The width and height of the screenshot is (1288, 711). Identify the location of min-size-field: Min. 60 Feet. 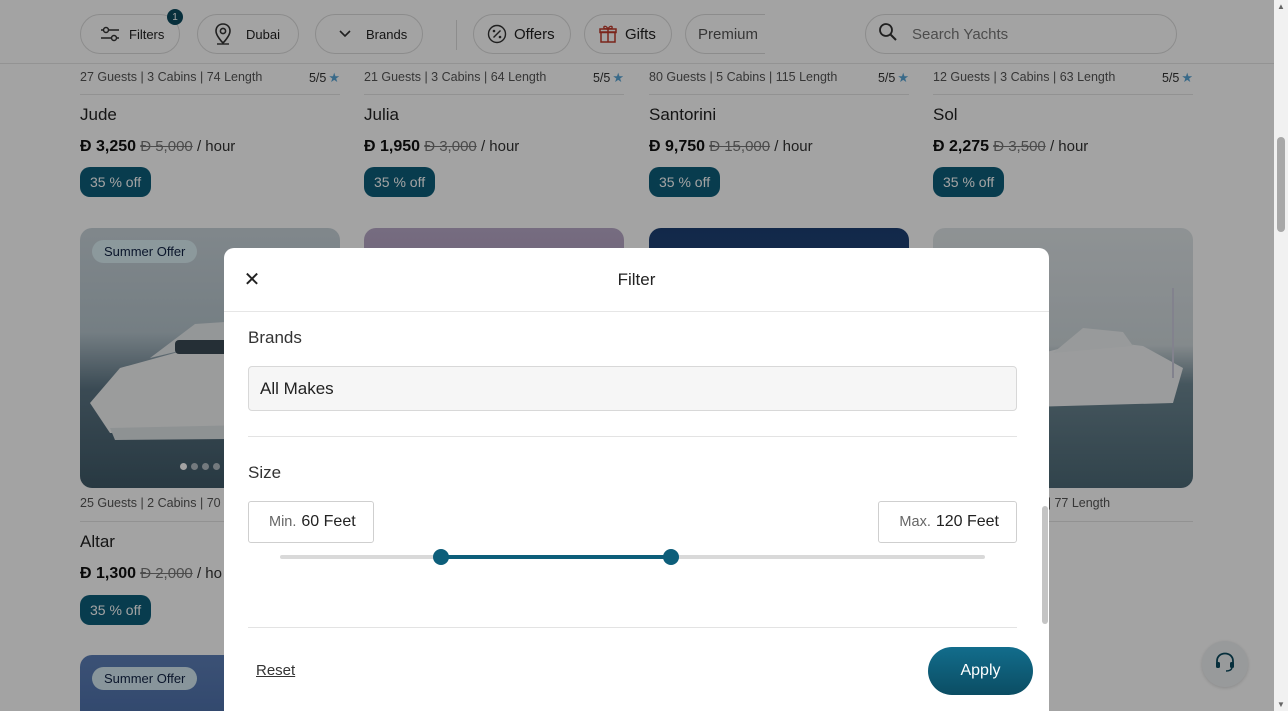
(311, 522).